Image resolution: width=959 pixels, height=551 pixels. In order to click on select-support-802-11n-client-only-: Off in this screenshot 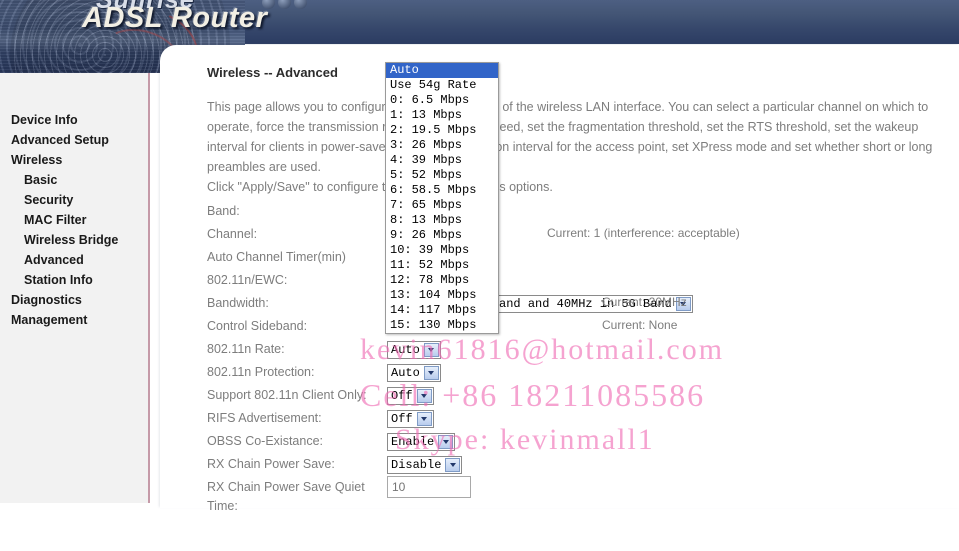, I will do `click(410, 396)`.